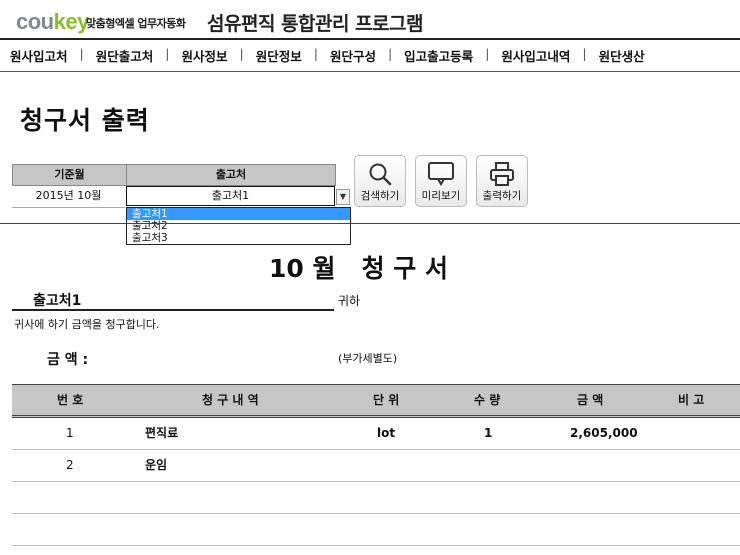 Image resolution: width=740 pixels, height=555 pixels. What do you see at coordinates (502, 196) in the screenshot?
I see `print-button-label: 출력하기` at bounding box center [502, 196].